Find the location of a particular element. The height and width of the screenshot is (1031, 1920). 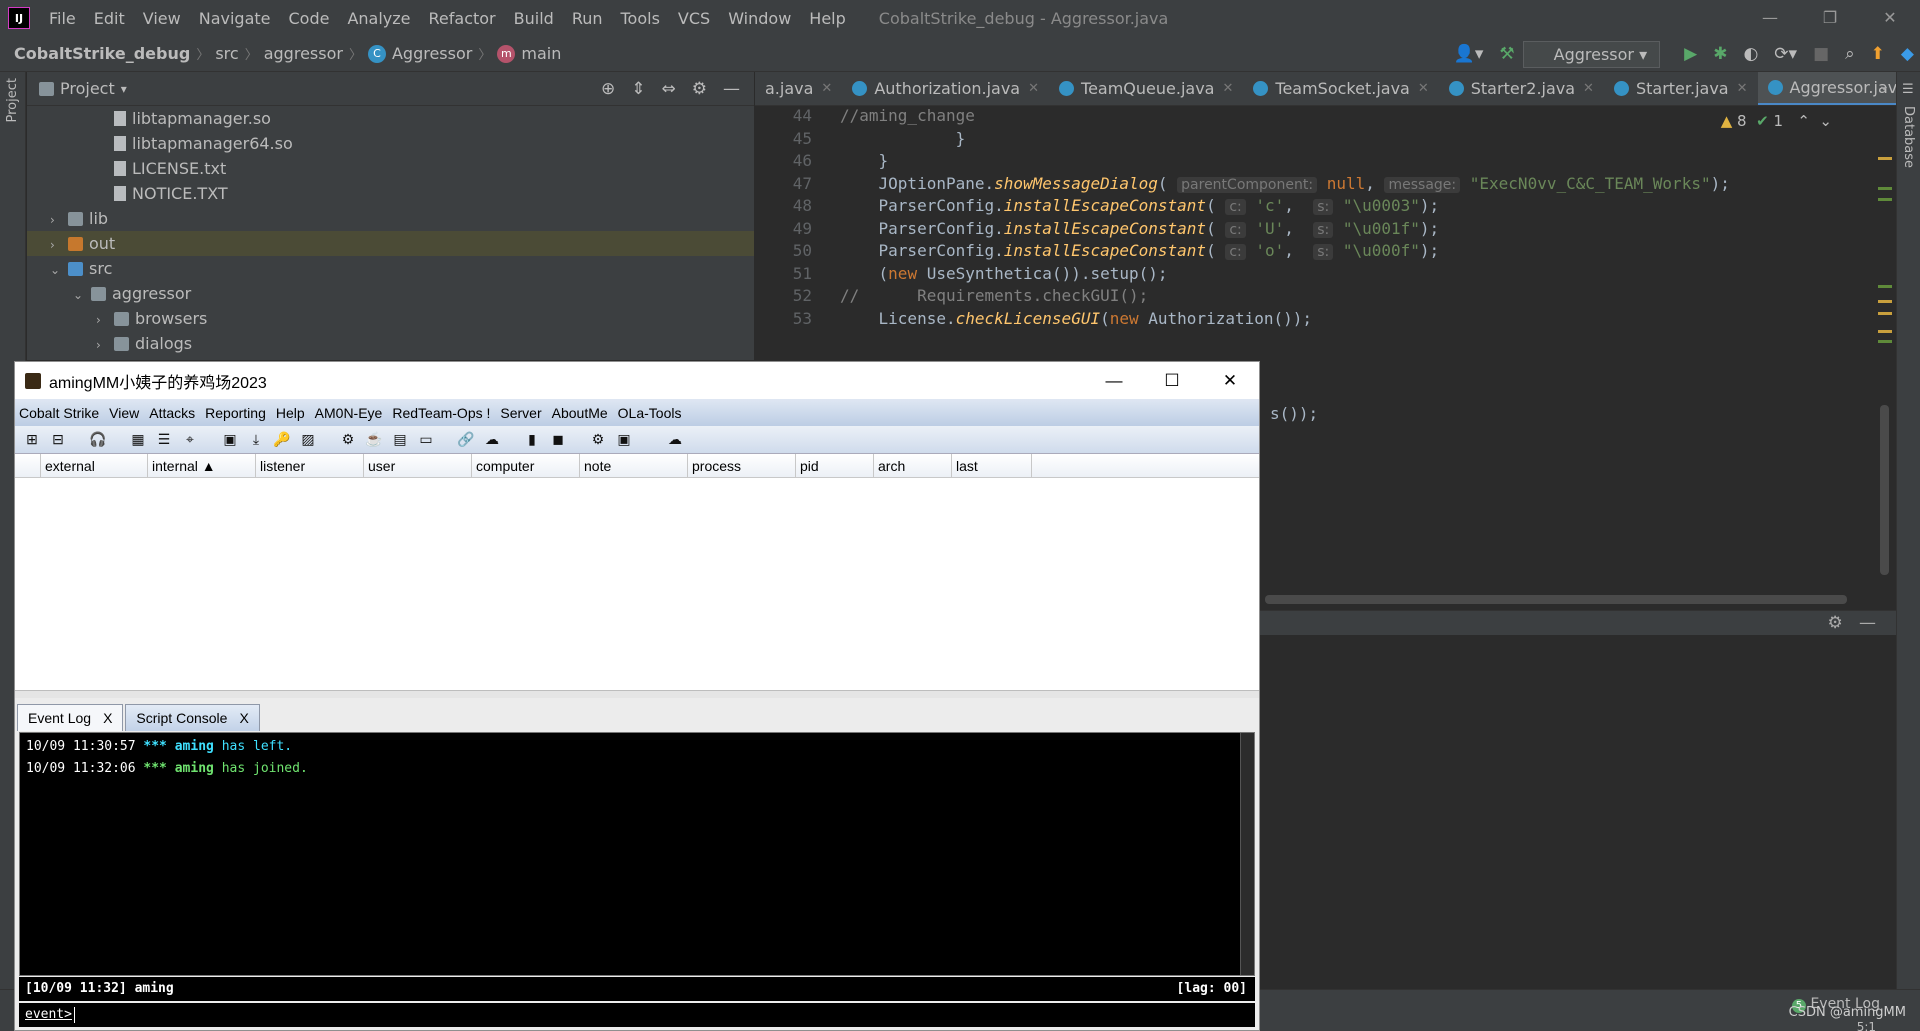

cs-menu-reporting: Reporting is located at coordinates (236, 413).